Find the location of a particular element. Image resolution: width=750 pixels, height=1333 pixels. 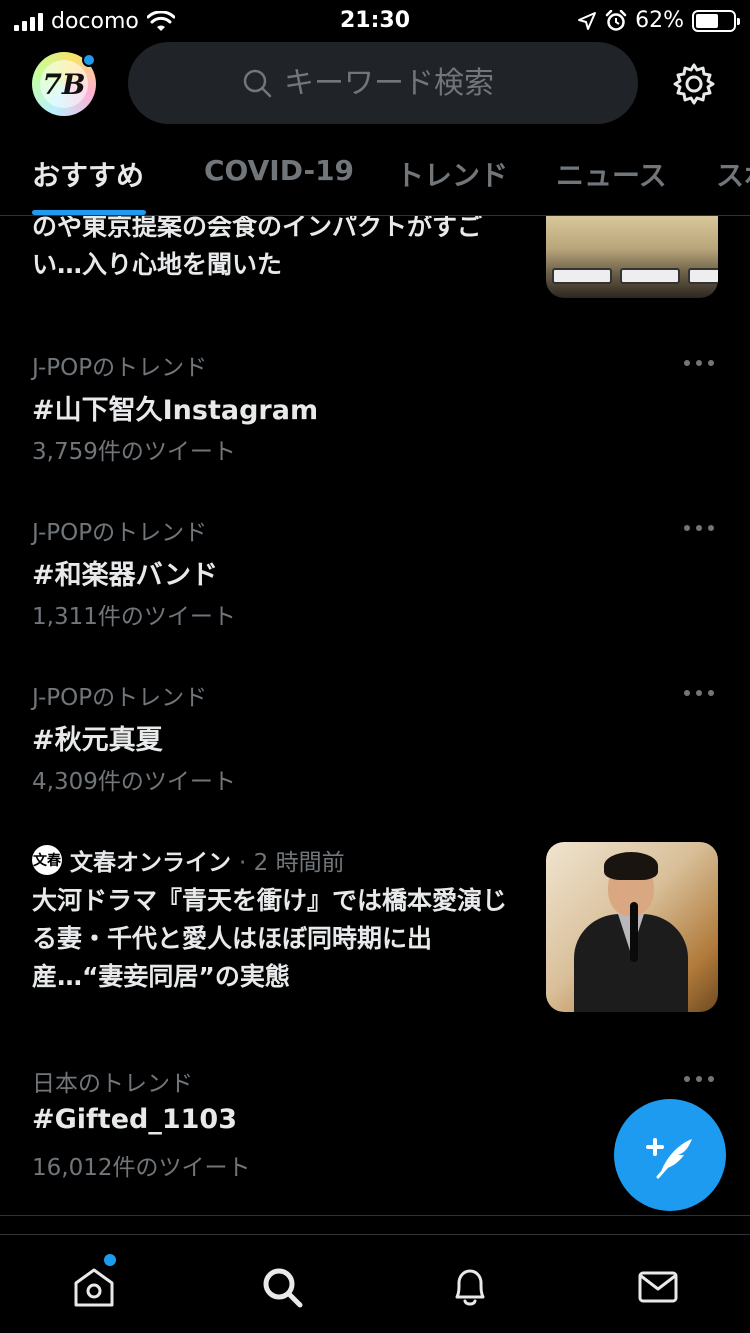

news-thumbnail is located at coordinates (632, 927).